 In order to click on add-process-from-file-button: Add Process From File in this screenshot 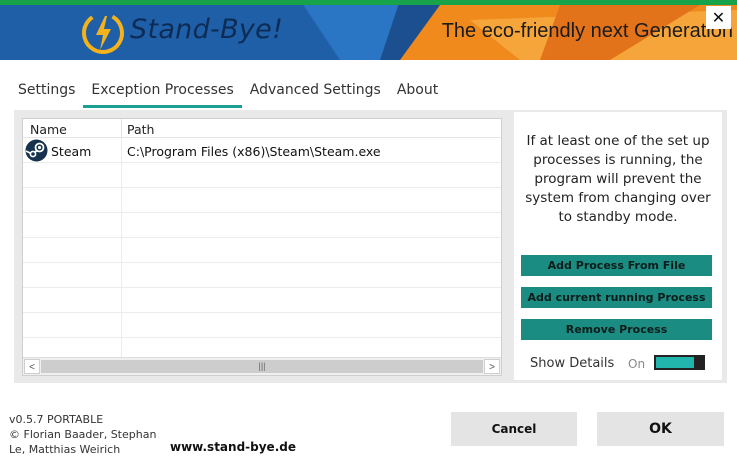, I will do `click(616, 265)`.